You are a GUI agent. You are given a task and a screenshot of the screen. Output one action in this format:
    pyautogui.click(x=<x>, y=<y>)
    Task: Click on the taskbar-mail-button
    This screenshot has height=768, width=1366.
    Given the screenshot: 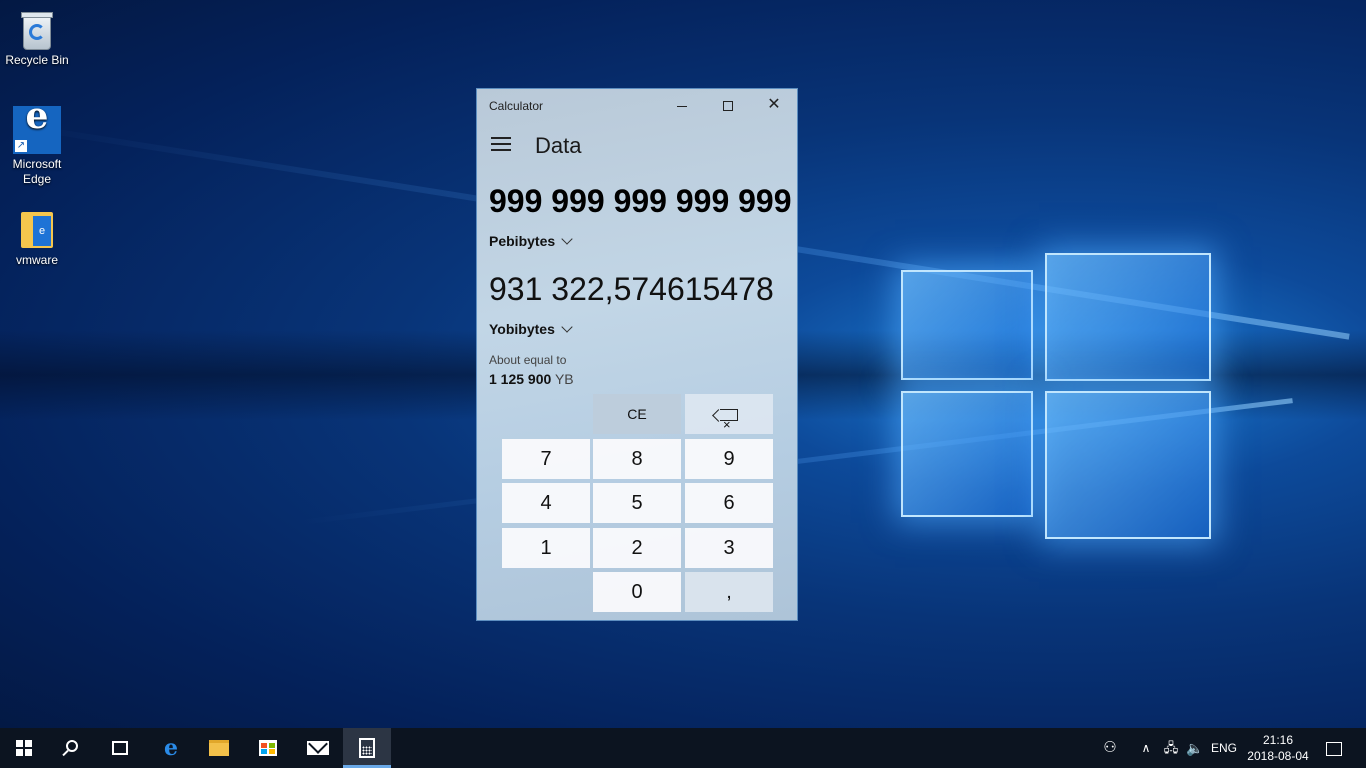 What is the action you would take?
    pyautogui.click(x=318, y=748)
    